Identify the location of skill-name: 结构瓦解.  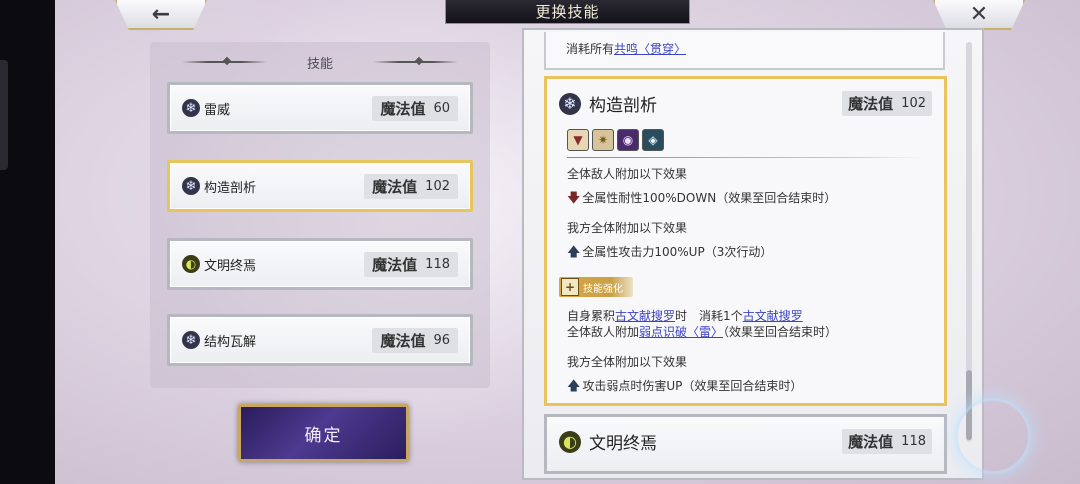
(230, 342).